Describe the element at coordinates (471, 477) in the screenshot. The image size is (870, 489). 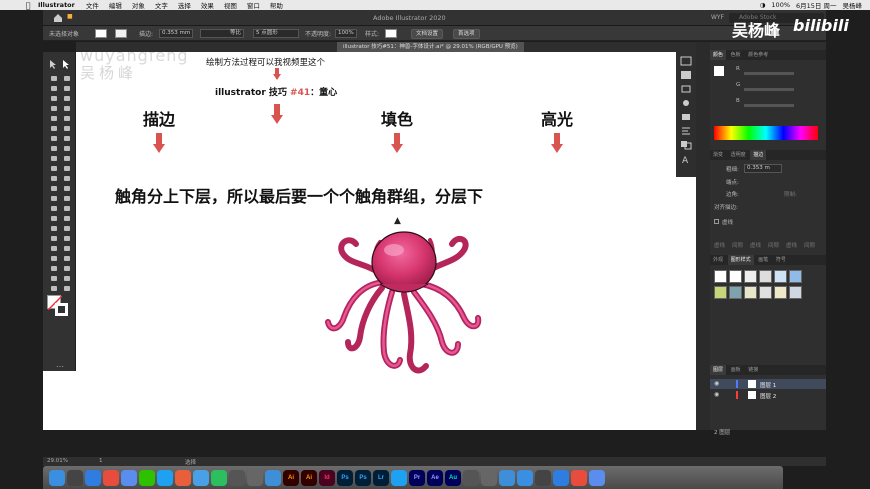
I see `dock-cc-icon` at that location.